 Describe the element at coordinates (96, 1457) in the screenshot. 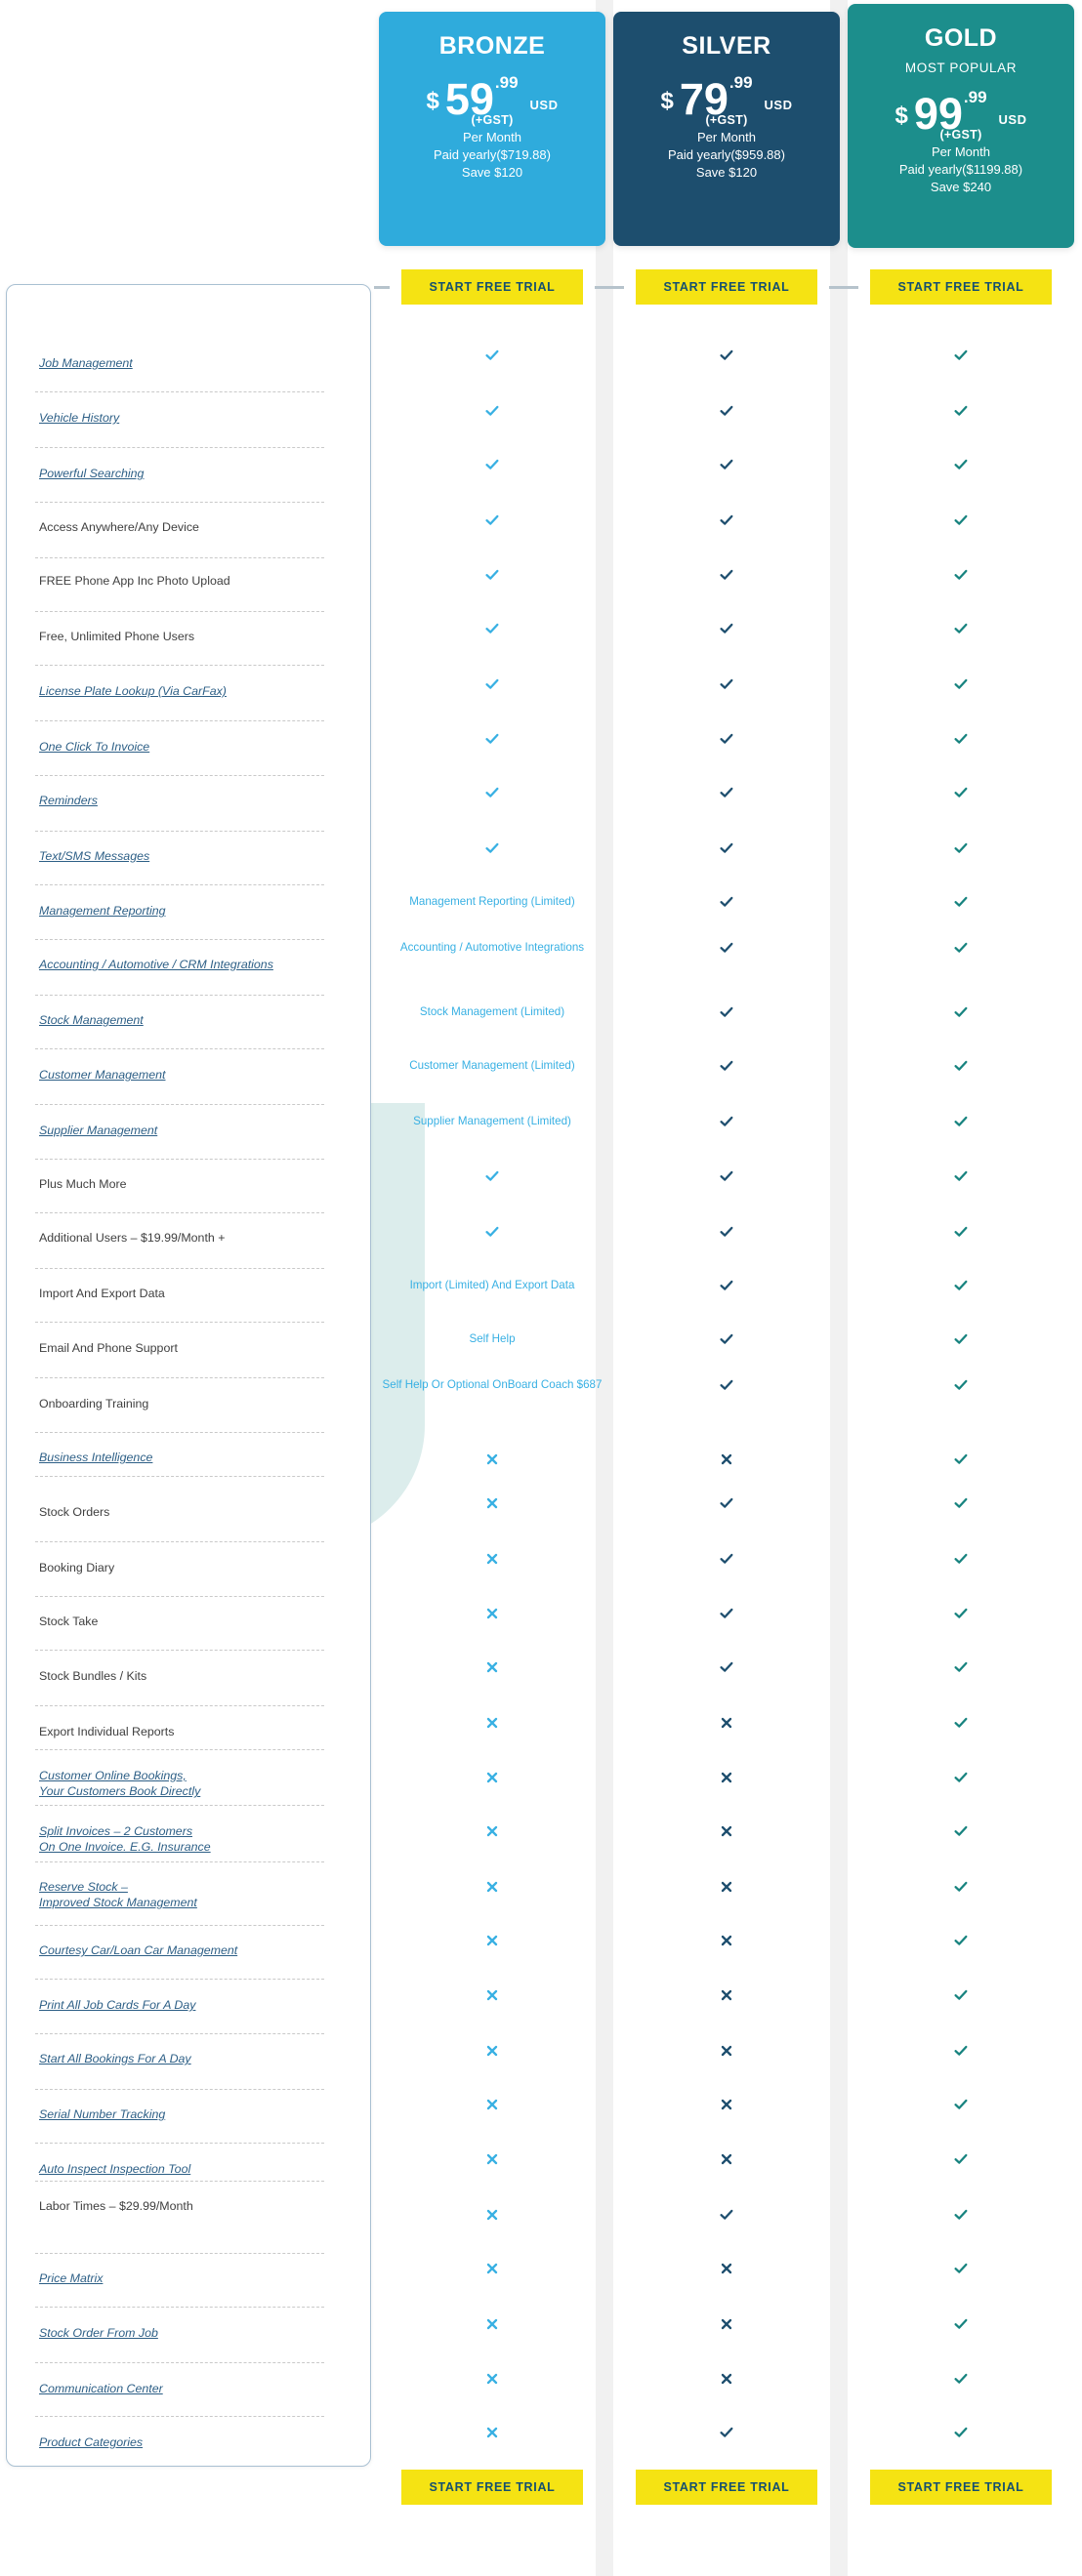

I see `feature-label-line: Business Intelligence` at that location.